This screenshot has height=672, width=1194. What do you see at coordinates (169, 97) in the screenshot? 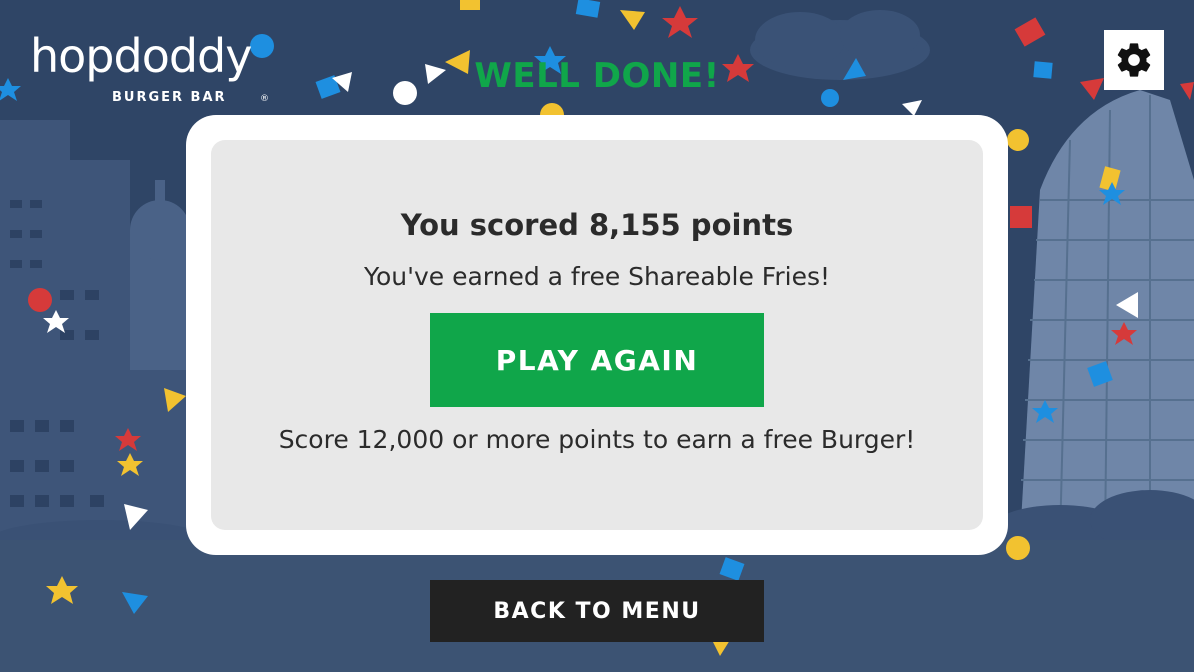
I see `logo-tagline: BURGER BAR` at bounding box center [169, 97].